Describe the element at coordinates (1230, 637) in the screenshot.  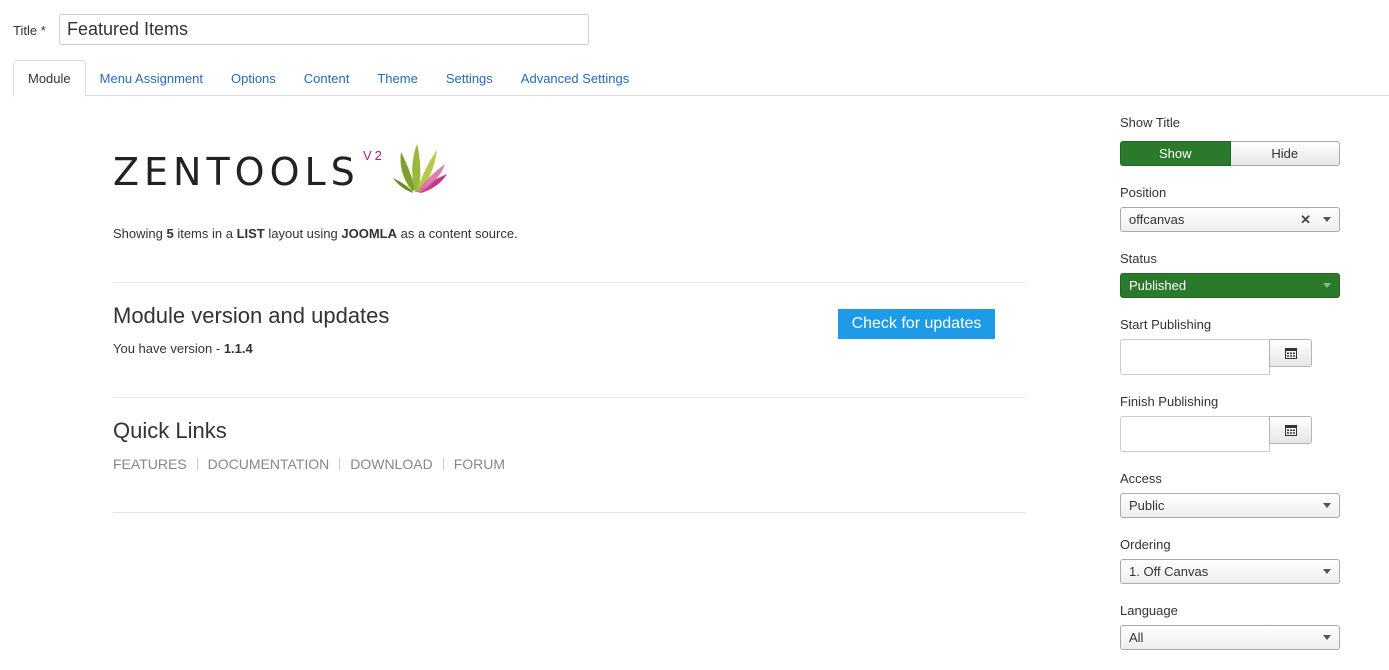
I see `language-select: All` at that location.